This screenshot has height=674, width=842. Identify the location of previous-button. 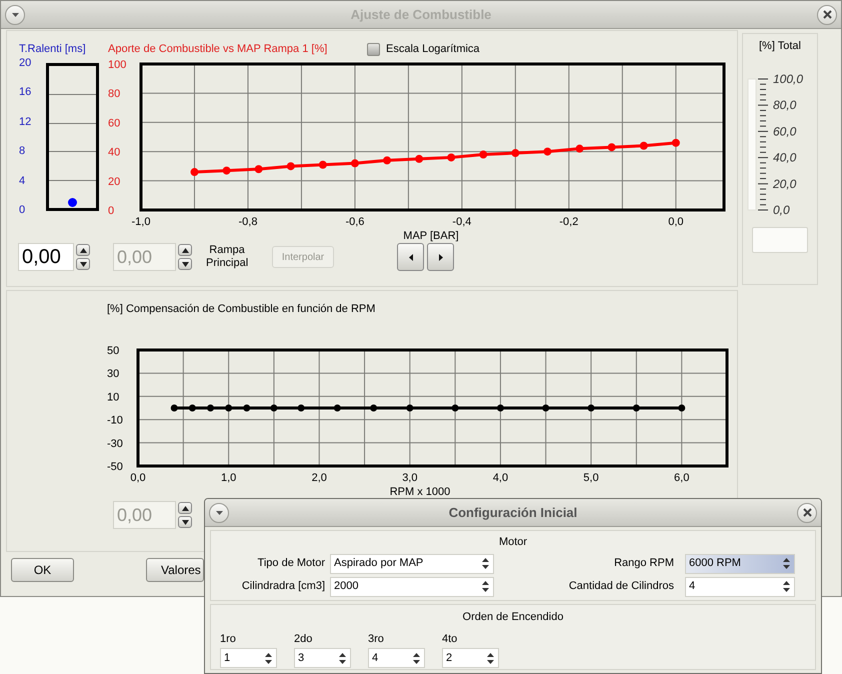
(410, 257).